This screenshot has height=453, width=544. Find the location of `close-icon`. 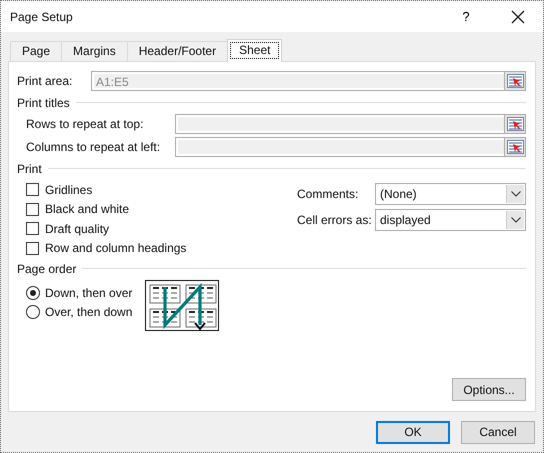

close-icon is located at coordinates (518, 17).